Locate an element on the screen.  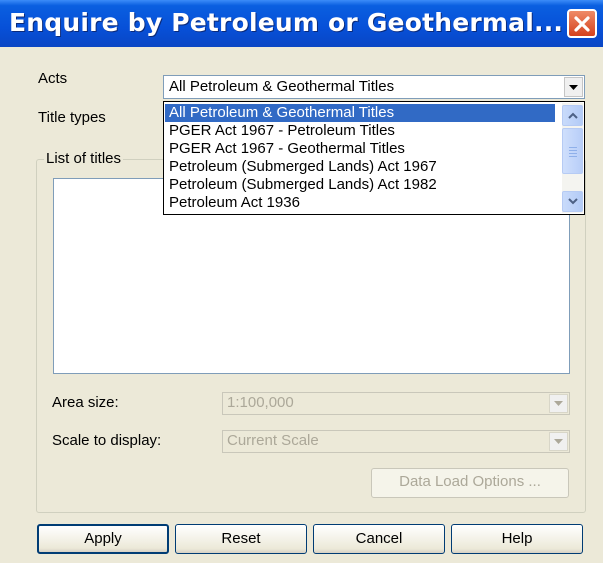
area-size-dropdown-button is located at coordinates (558, 403).